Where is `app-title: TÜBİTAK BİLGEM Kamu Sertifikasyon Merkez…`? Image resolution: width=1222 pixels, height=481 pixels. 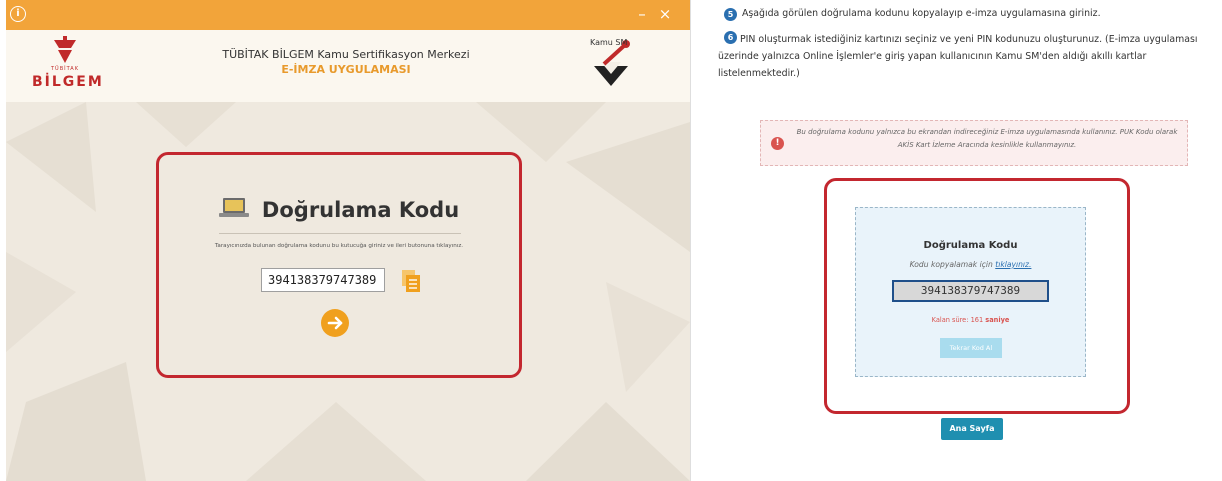 app-title: TÜBİTAK BİLGEM Kamu Sertifikasyon Merkez… is located at coordinates (346, 54).